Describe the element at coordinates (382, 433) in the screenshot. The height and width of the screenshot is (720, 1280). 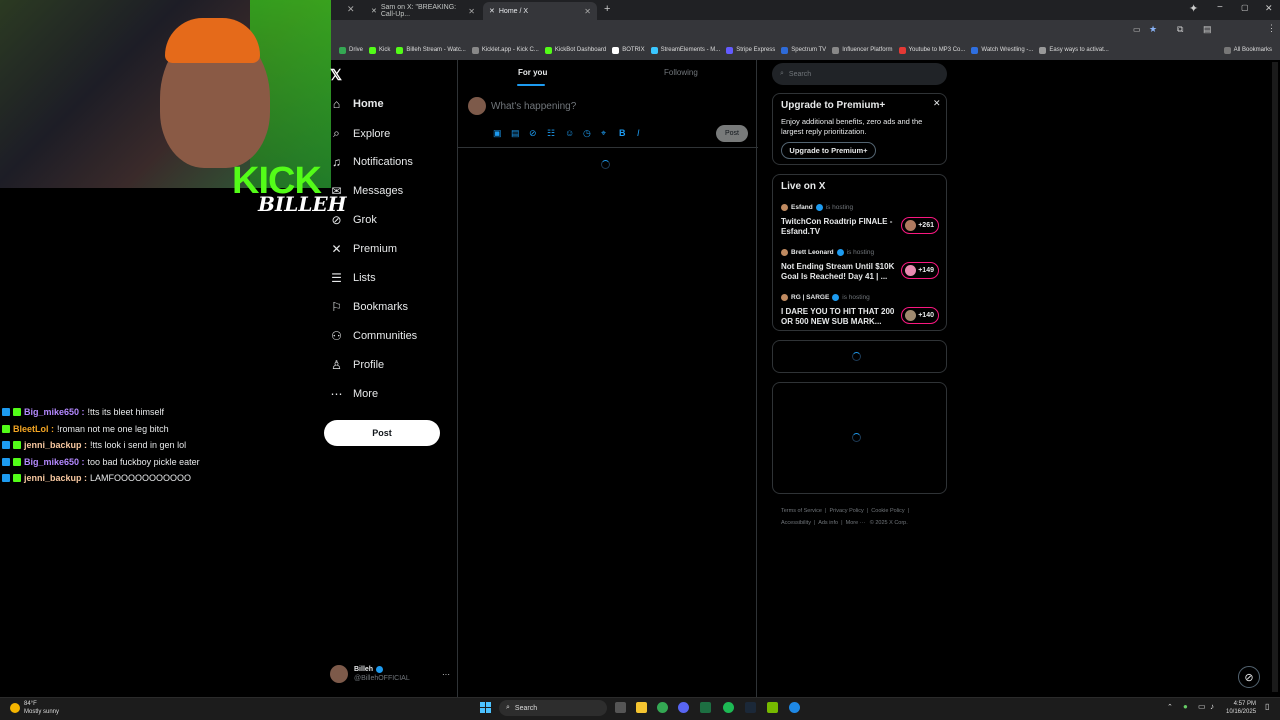
I see `post-button: Post` at that location.